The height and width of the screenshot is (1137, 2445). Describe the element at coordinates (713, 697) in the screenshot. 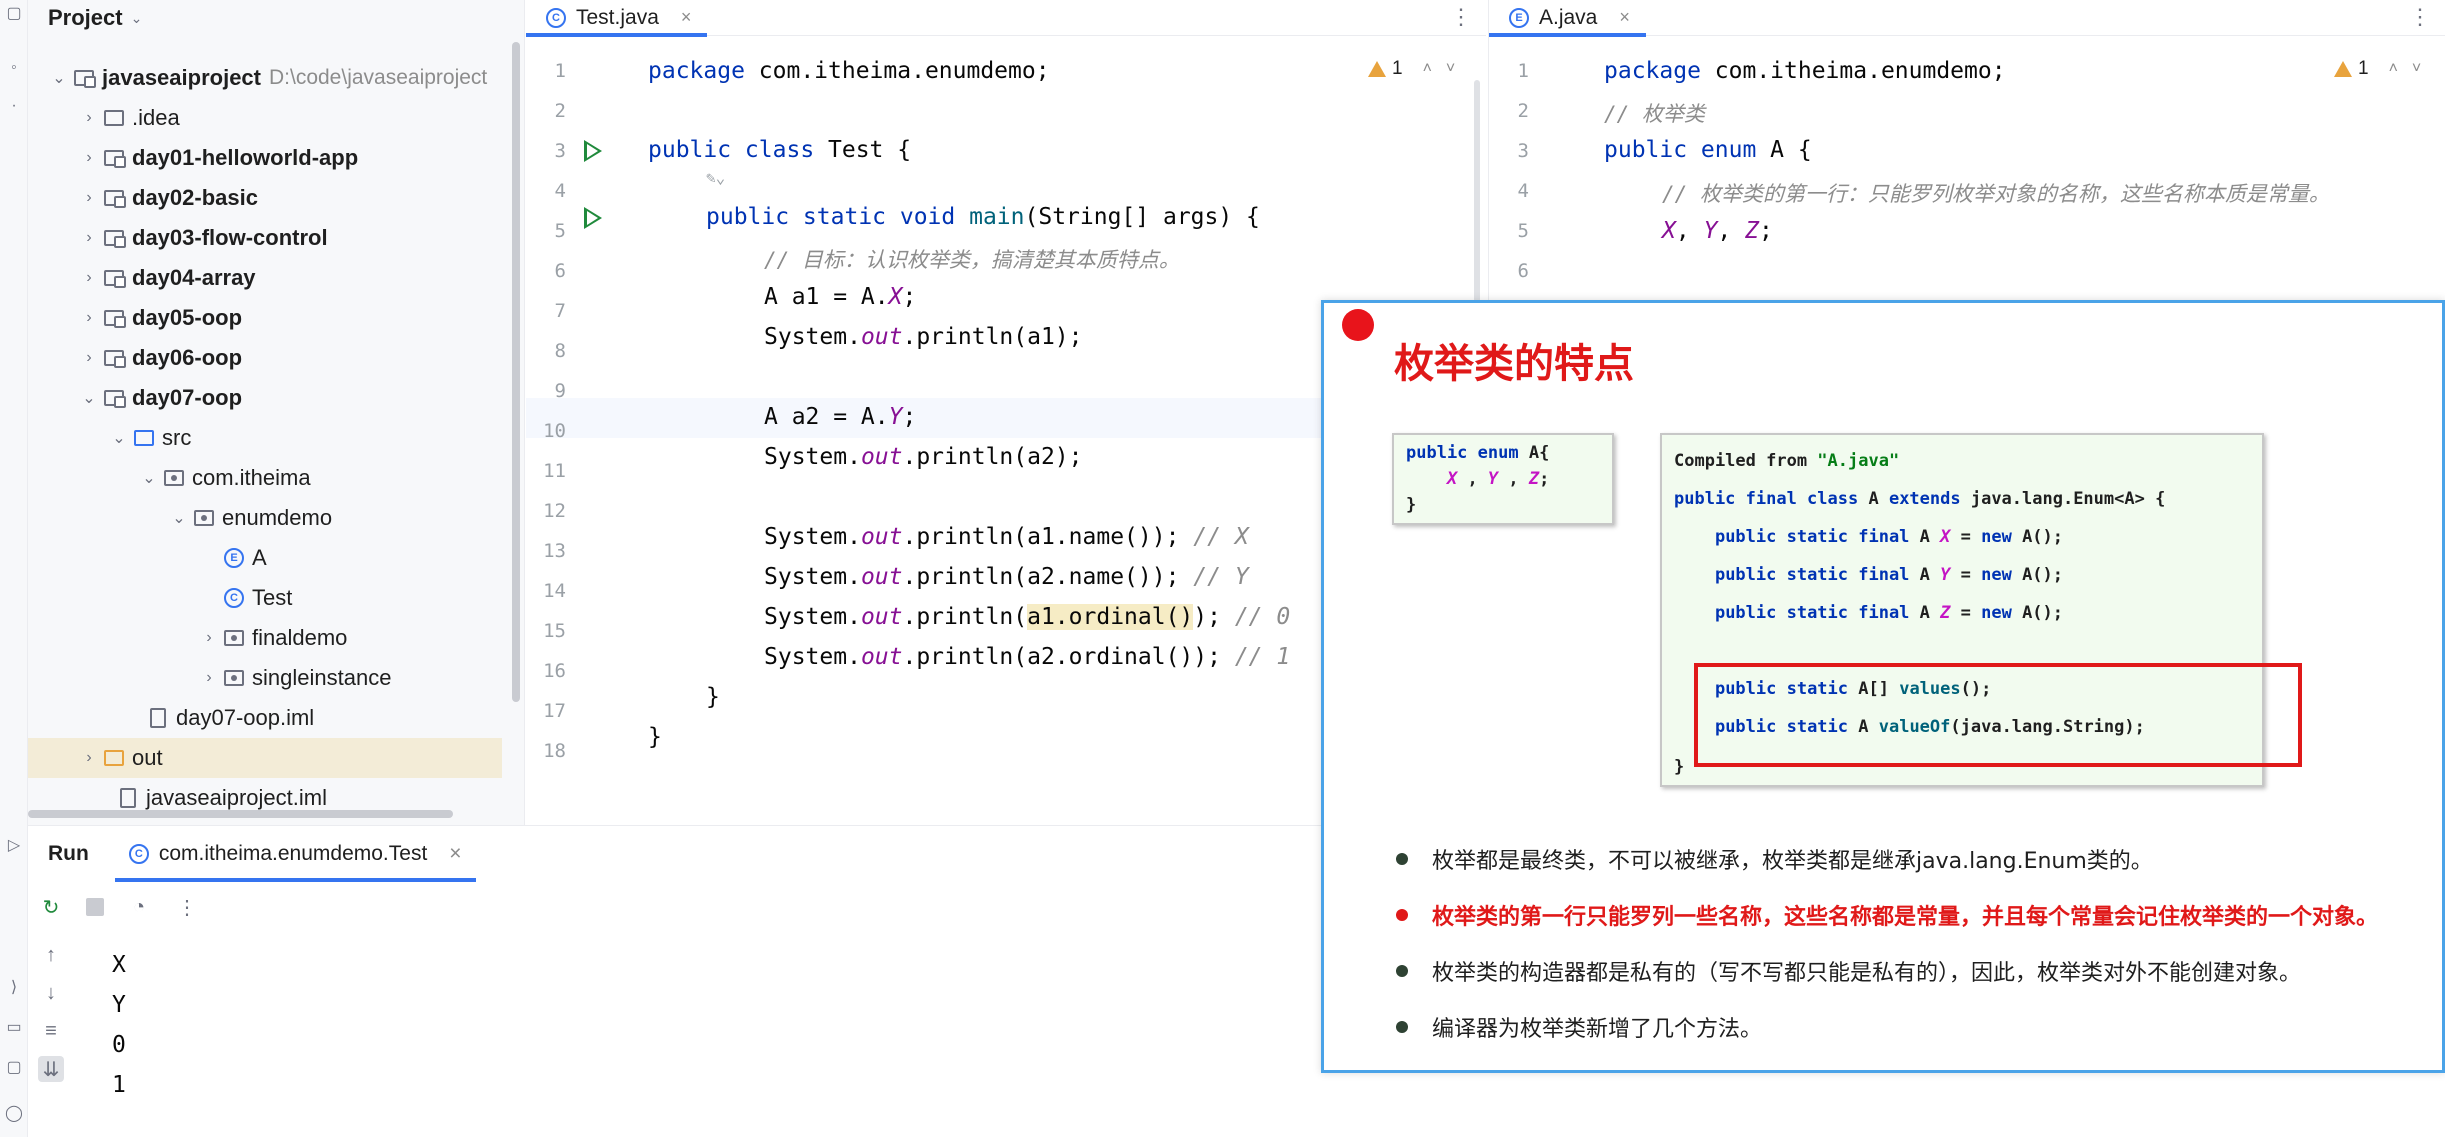

I see `code-line-16: }` at that location.